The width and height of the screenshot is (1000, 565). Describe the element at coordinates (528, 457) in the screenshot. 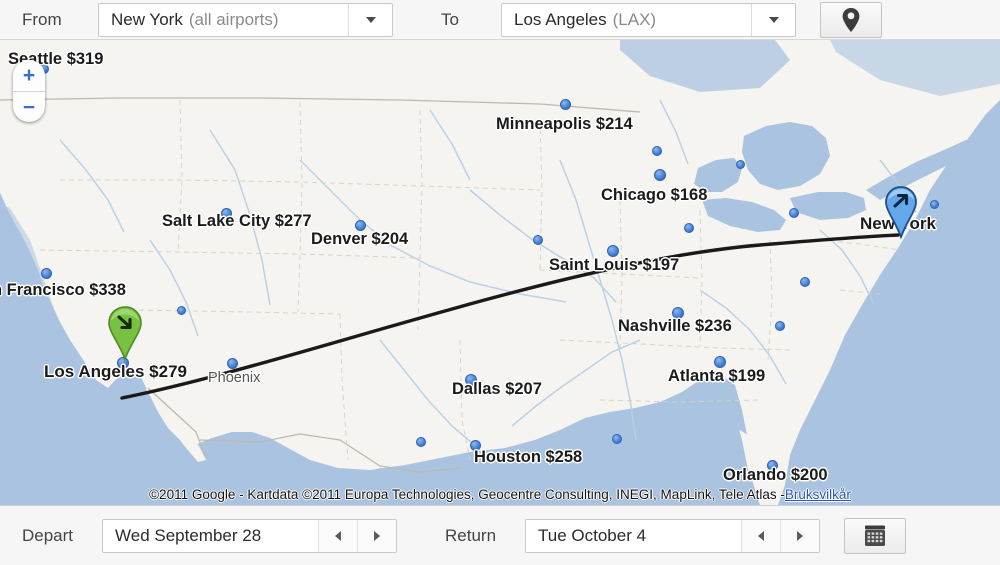

I see `price-label-houston: Houston $258` at that location.